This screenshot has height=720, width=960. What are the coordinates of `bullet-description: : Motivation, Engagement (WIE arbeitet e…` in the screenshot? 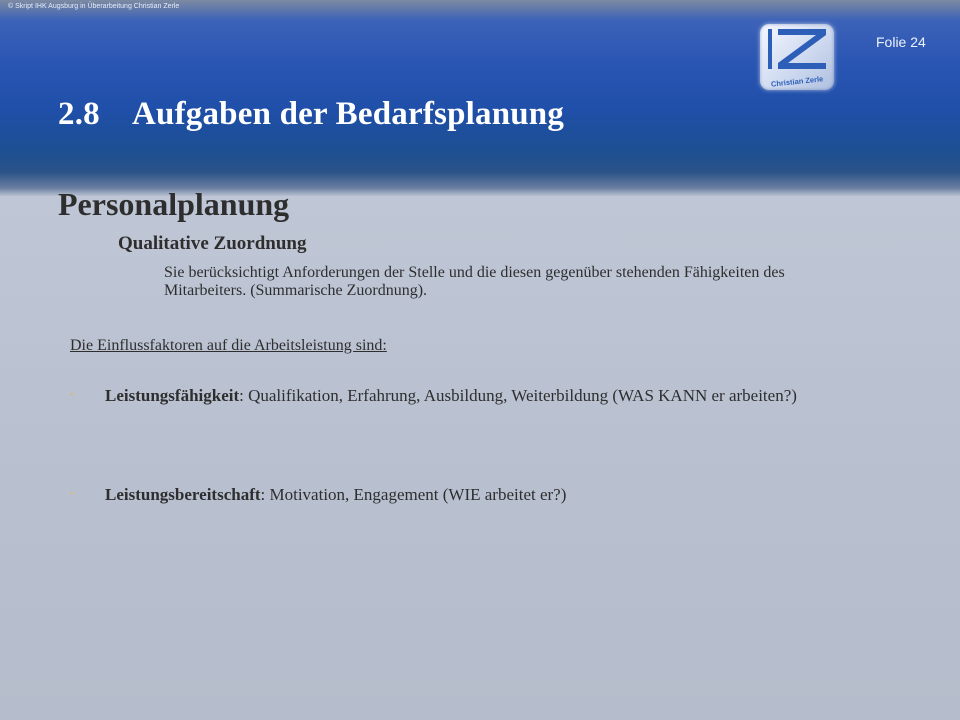 It's located at (413, 494).